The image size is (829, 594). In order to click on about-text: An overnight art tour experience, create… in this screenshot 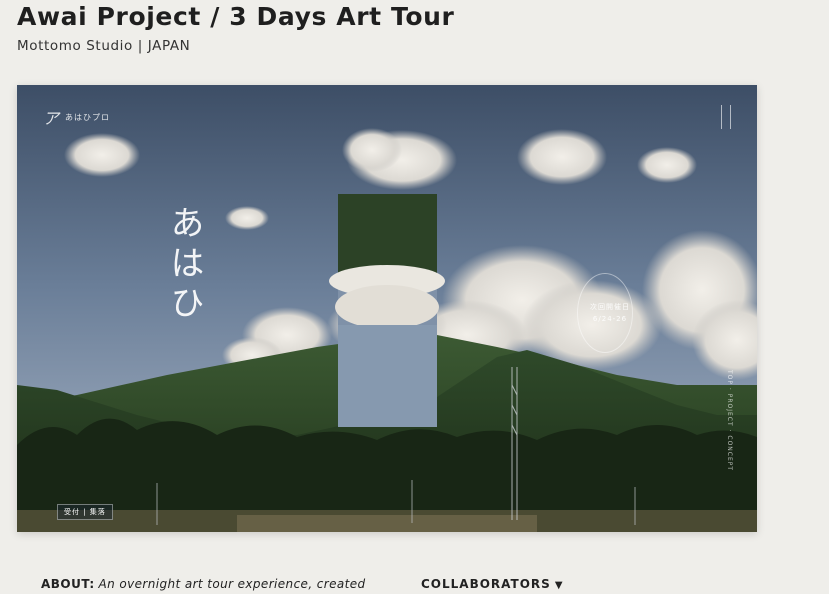, I will do `click(232, 584)`.